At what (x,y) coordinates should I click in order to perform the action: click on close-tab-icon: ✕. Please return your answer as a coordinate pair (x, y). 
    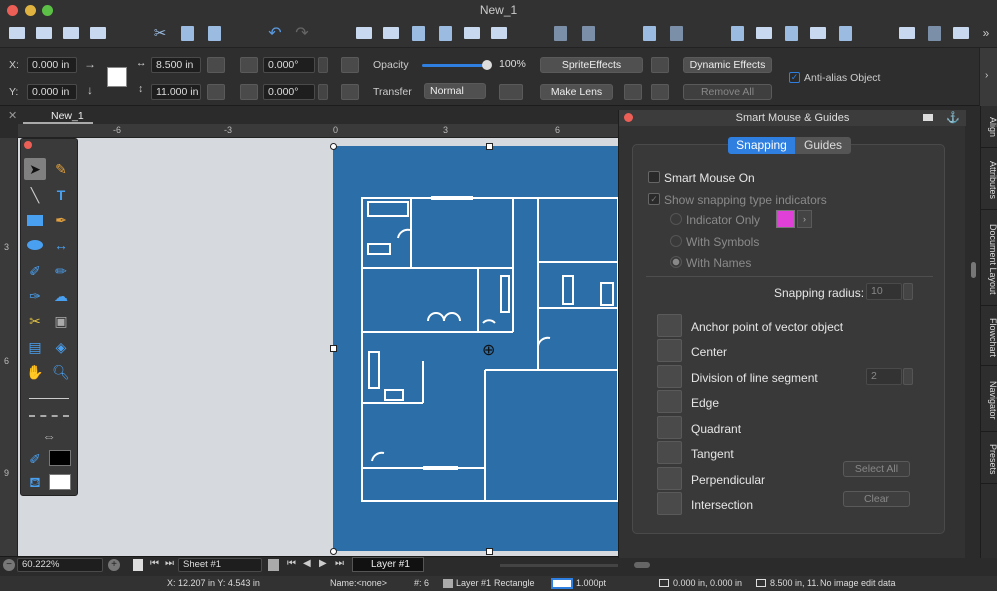
    Looking at the image, I should click on (12, 115).